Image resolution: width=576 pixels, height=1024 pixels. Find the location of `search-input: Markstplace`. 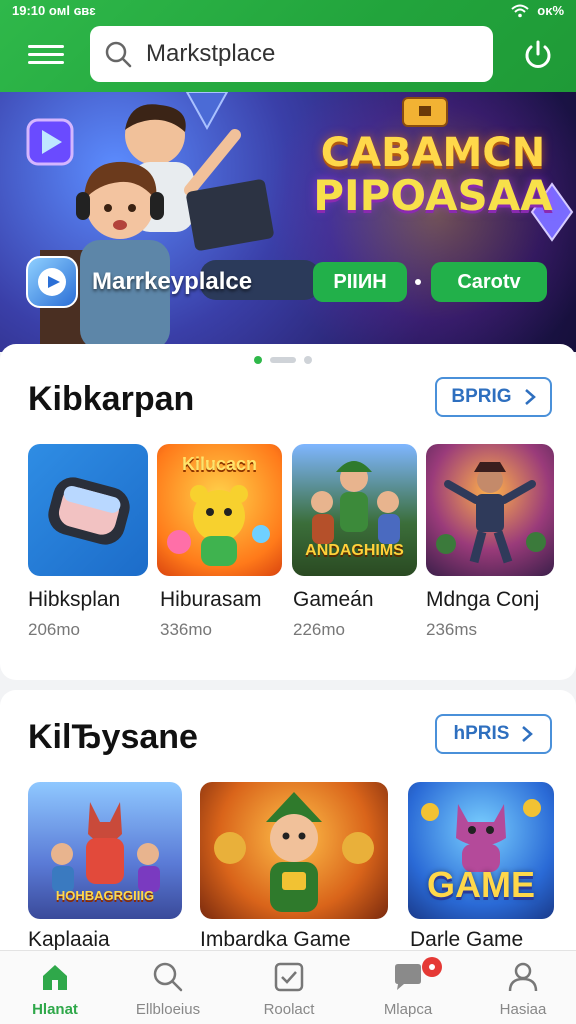

search-input: Markstplace is located at coordinates (291, 54).